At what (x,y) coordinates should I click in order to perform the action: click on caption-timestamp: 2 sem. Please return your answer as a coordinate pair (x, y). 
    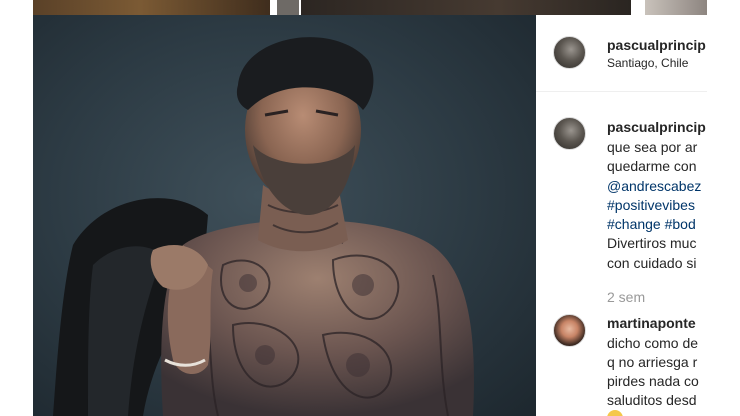
    Looking at the image, I should click on (626, 297).